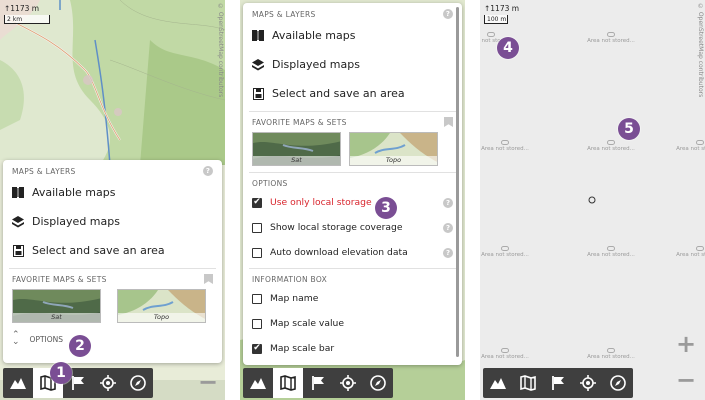 The image size is (705, 400). I want to click on option-local-storage: ✔ Use only local storage ?, so click(352, 202).